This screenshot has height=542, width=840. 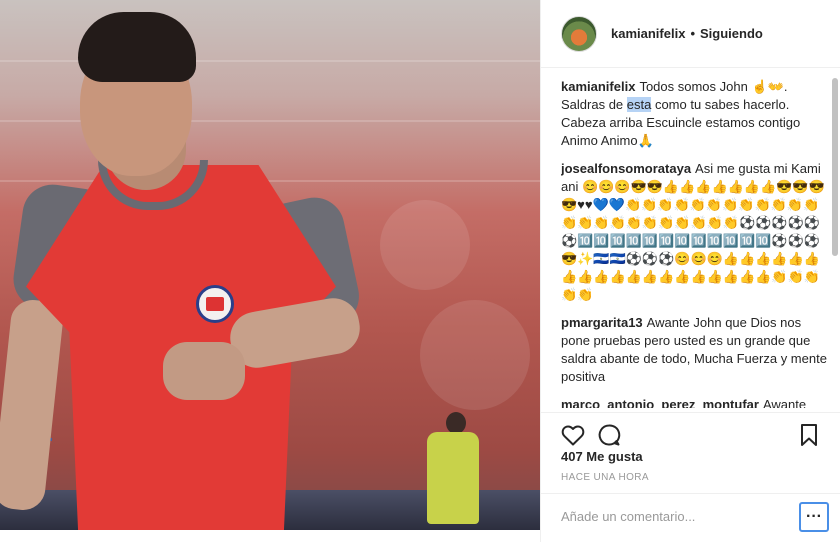 I want to click on comment-input, so click(x=671, y=516).